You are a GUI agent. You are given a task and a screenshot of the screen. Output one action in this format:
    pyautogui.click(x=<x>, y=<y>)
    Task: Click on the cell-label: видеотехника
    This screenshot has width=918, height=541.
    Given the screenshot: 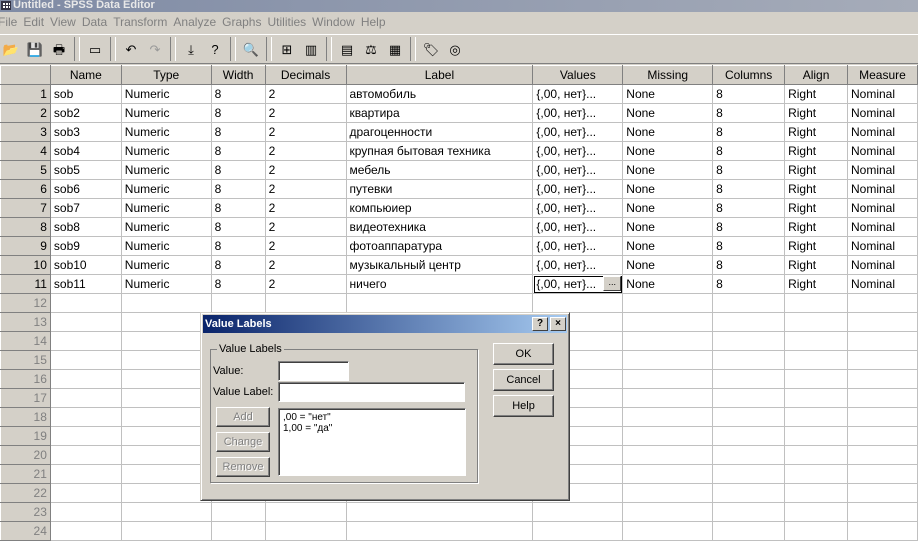 What is the action you would take?
    pyautogui.click(x=439, y=227)
    